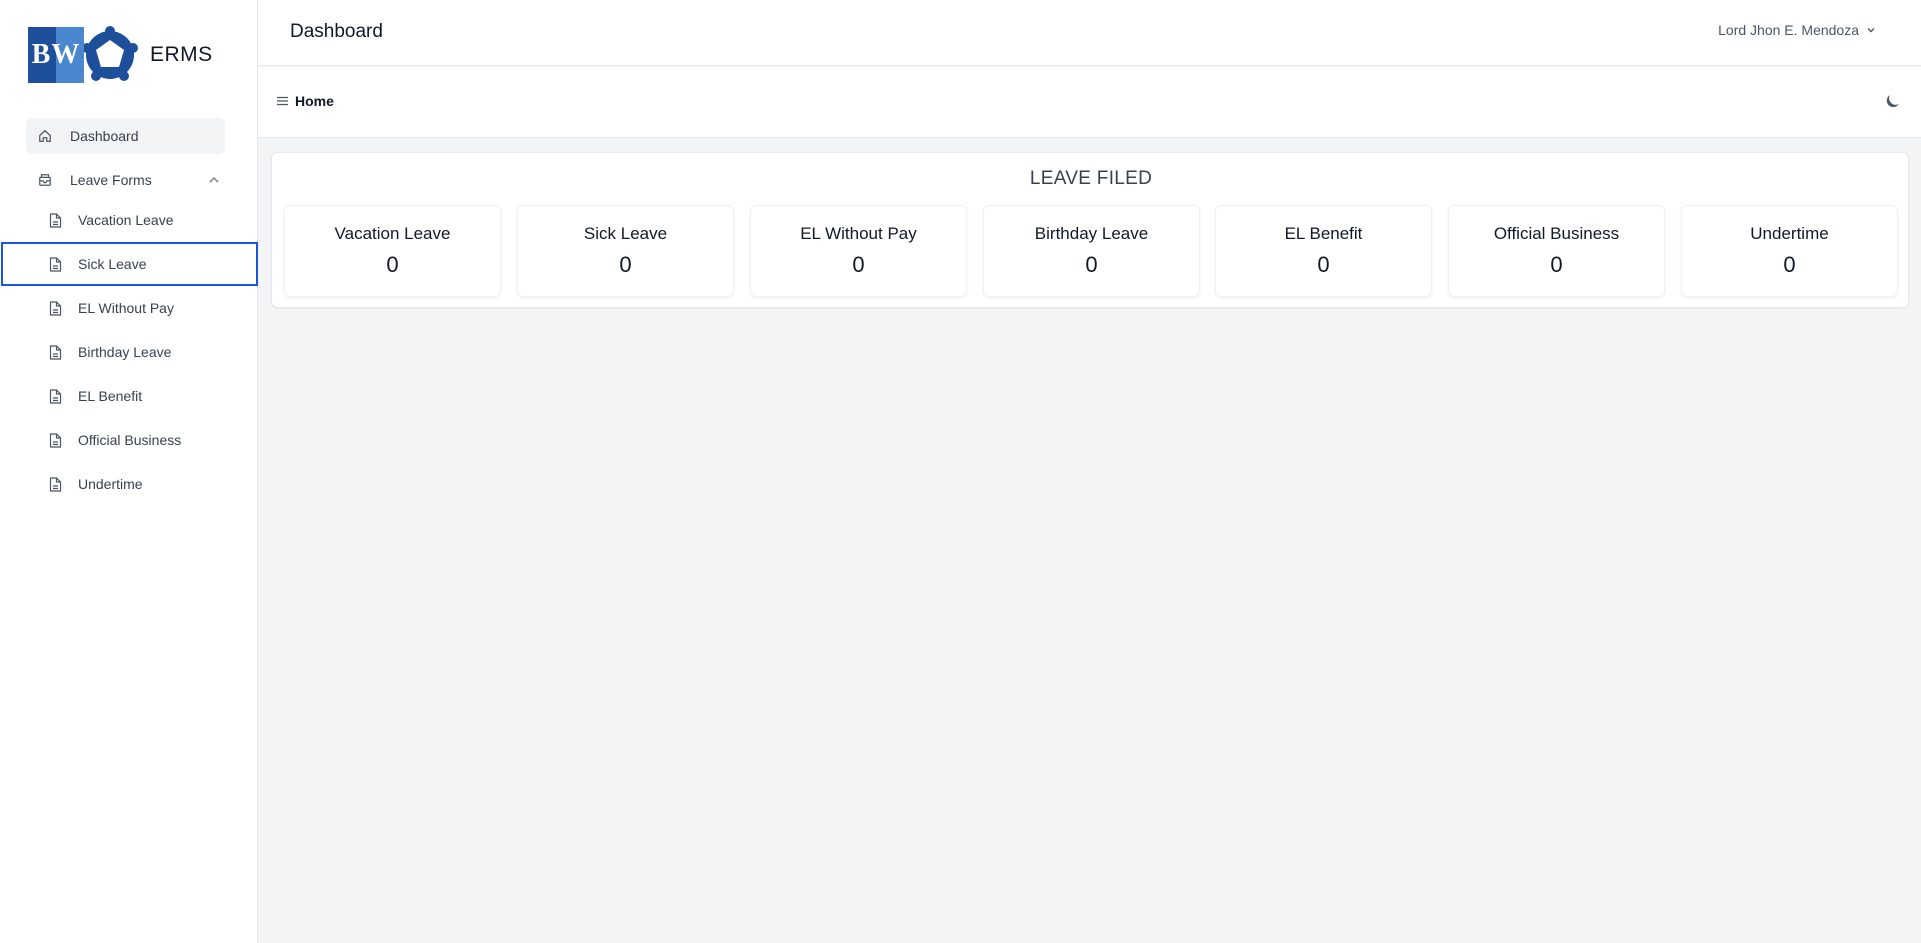 The image size is (1921, 943). What do you see at coordinates (392, 233) in the screenshot?
I see `stat-label: Vacation Leave` at bounding box center [392, 233].